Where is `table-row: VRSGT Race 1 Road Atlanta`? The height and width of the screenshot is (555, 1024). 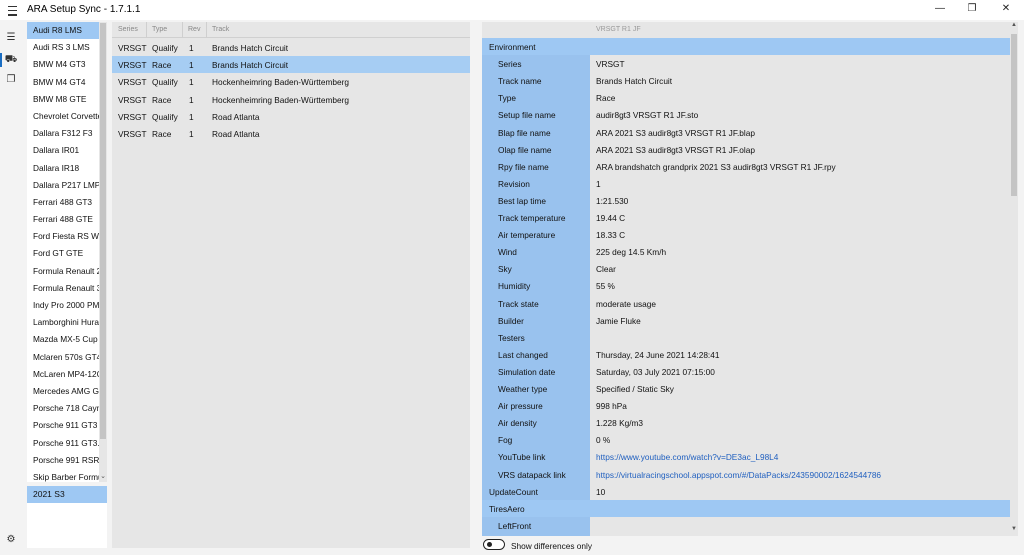 table-row: VRSGT Race 1 Road Atlanta is located at coordinates (291, 133).